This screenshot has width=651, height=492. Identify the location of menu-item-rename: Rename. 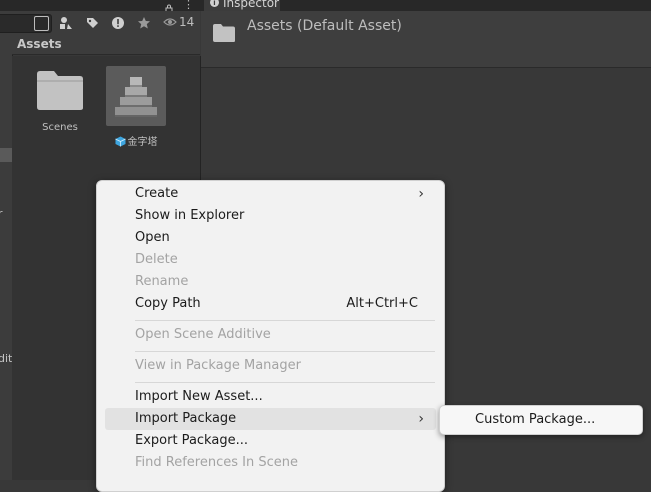
(162, 281).